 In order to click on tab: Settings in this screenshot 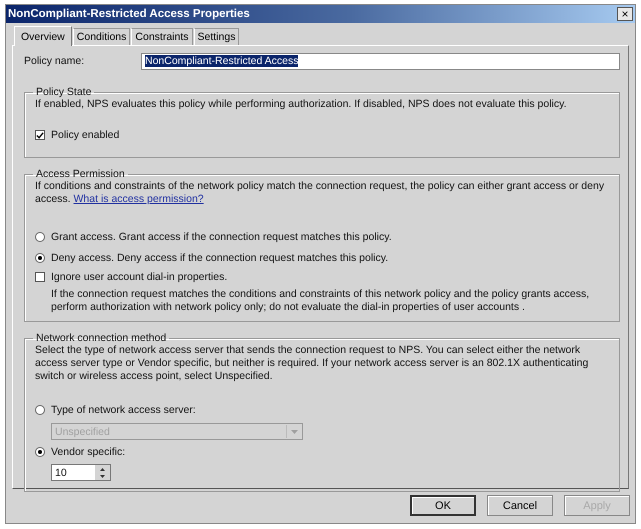, I will do `click(217, 36)`.